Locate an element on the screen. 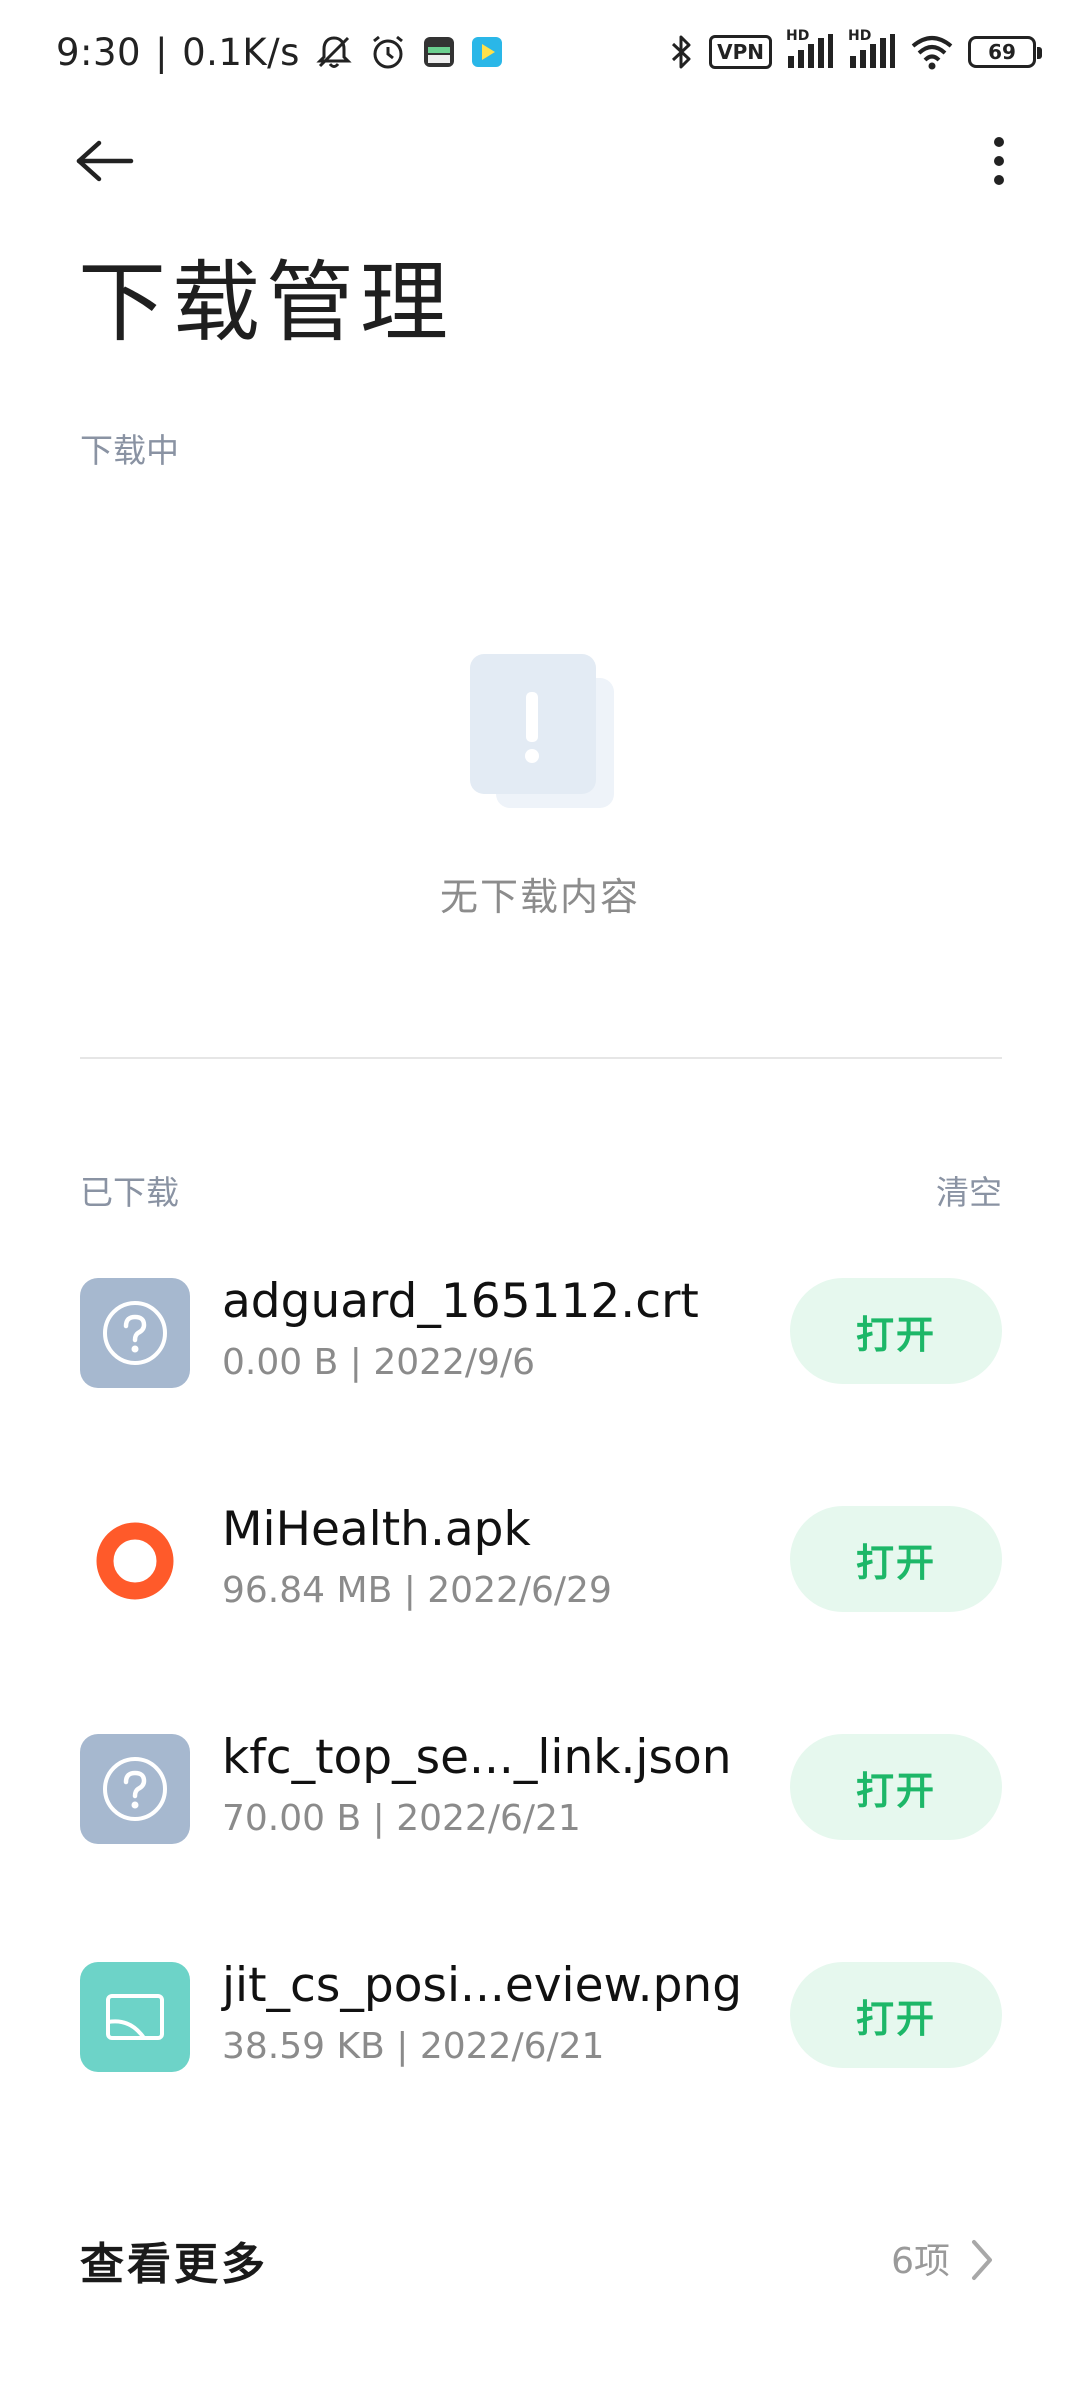 The height and width of the screenshot is (2400, 1080). more-options-button is located at coordinates (999, 161).